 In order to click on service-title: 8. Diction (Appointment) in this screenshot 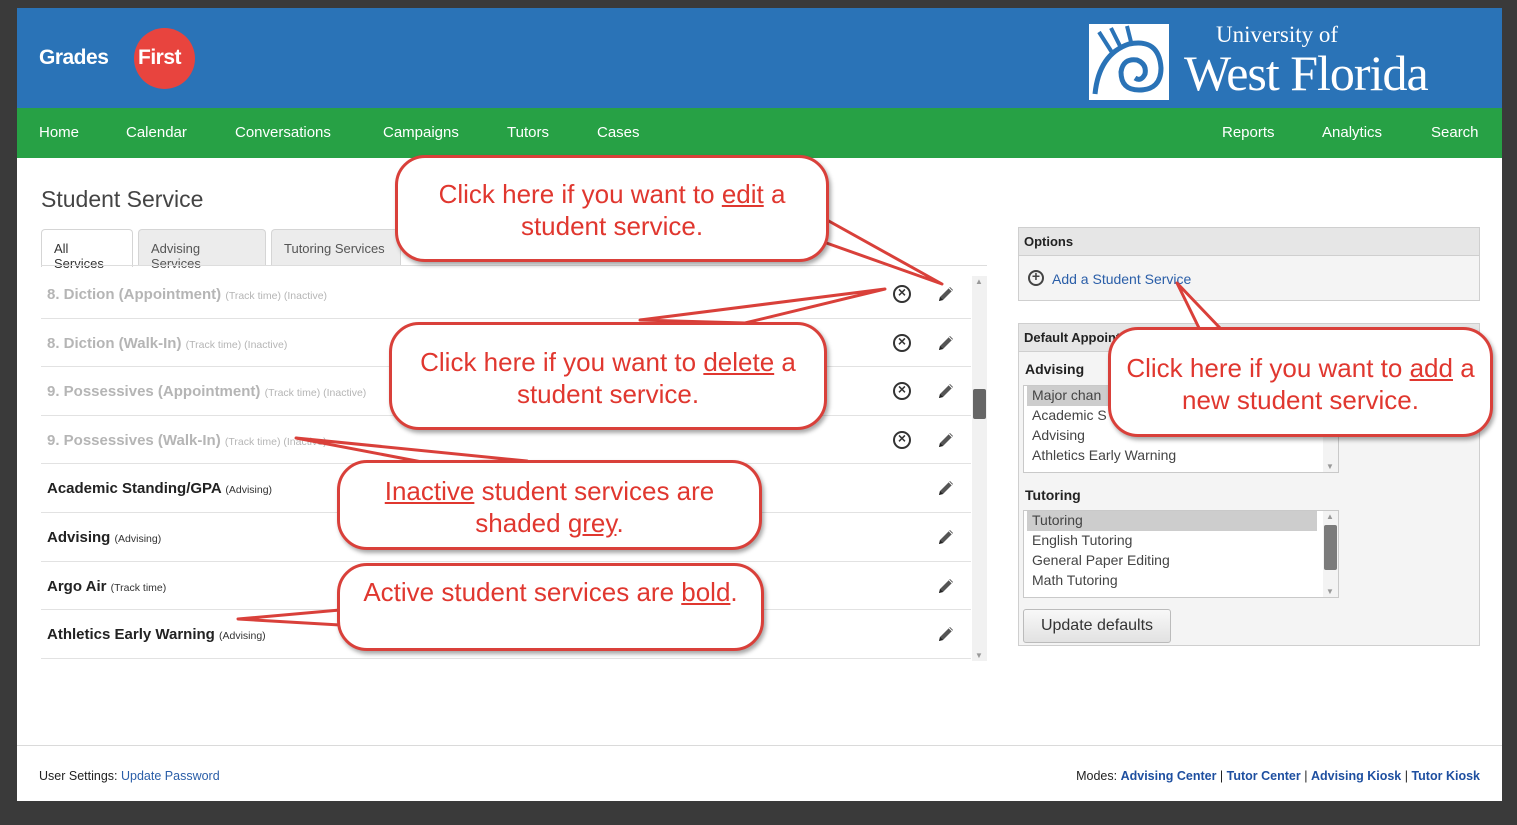, I will do `click(134, 294)`.